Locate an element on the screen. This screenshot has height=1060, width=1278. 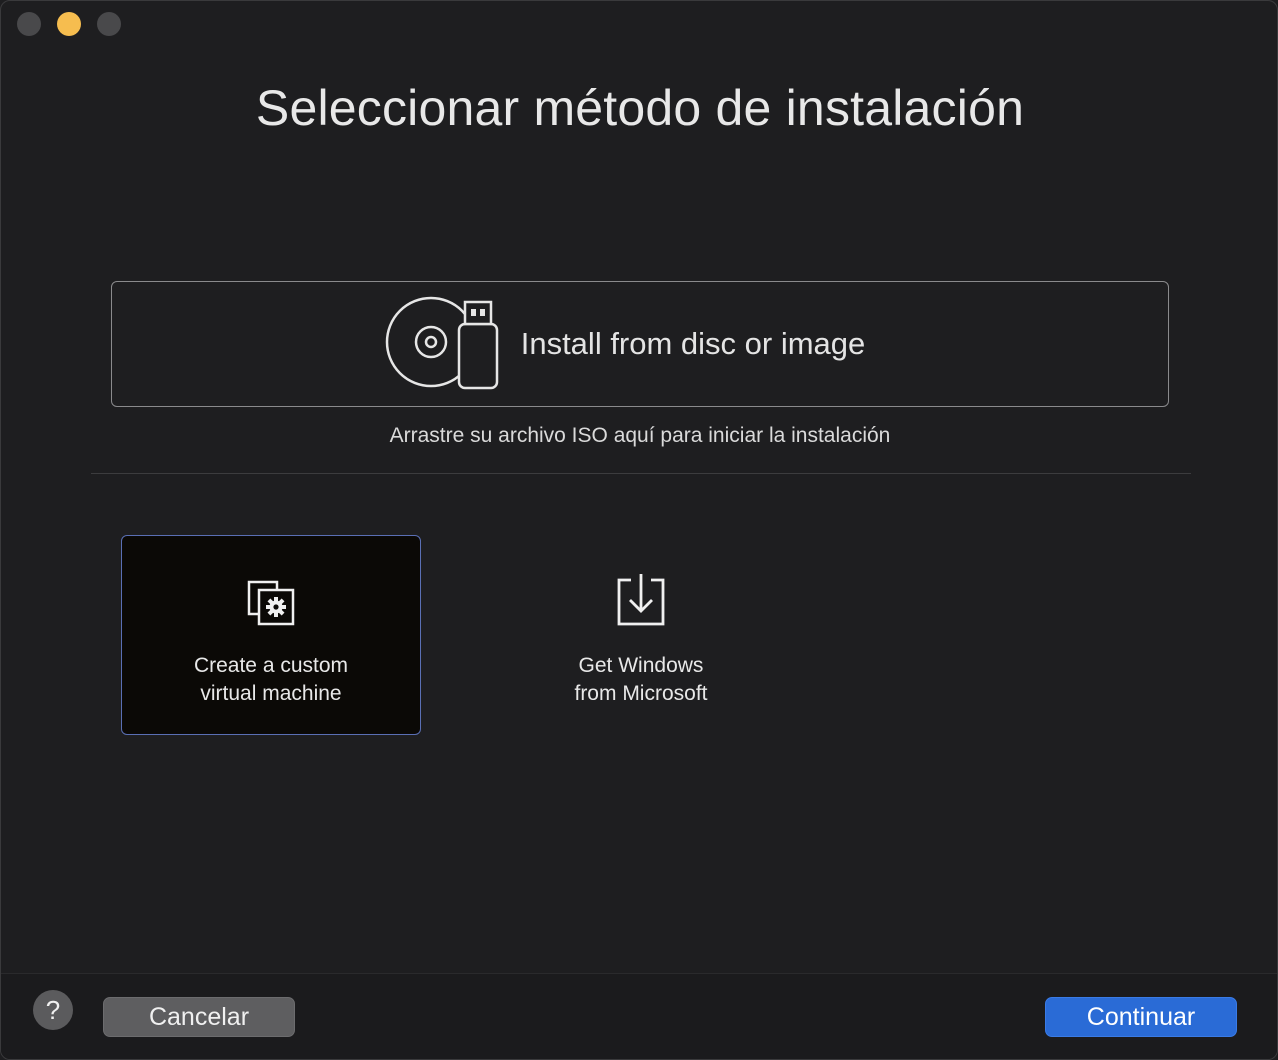
install-from-disc-button: Install from disc or image is located at coordinates (640, 344).